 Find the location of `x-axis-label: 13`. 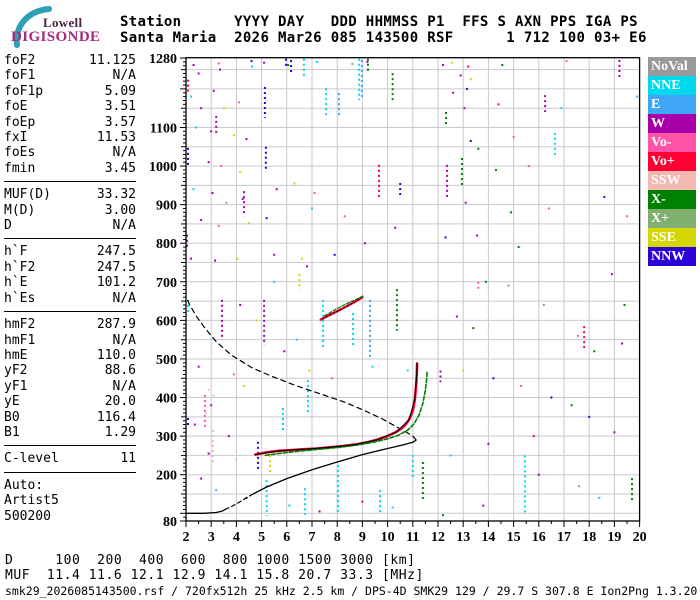

x-axis-label: 13 is located at coordinates (463, 537).